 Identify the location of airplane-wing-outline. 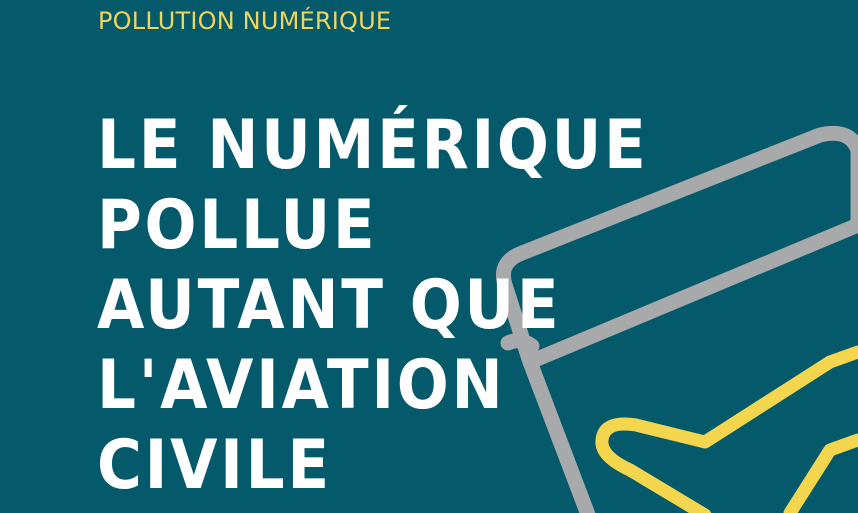
(820, 473).